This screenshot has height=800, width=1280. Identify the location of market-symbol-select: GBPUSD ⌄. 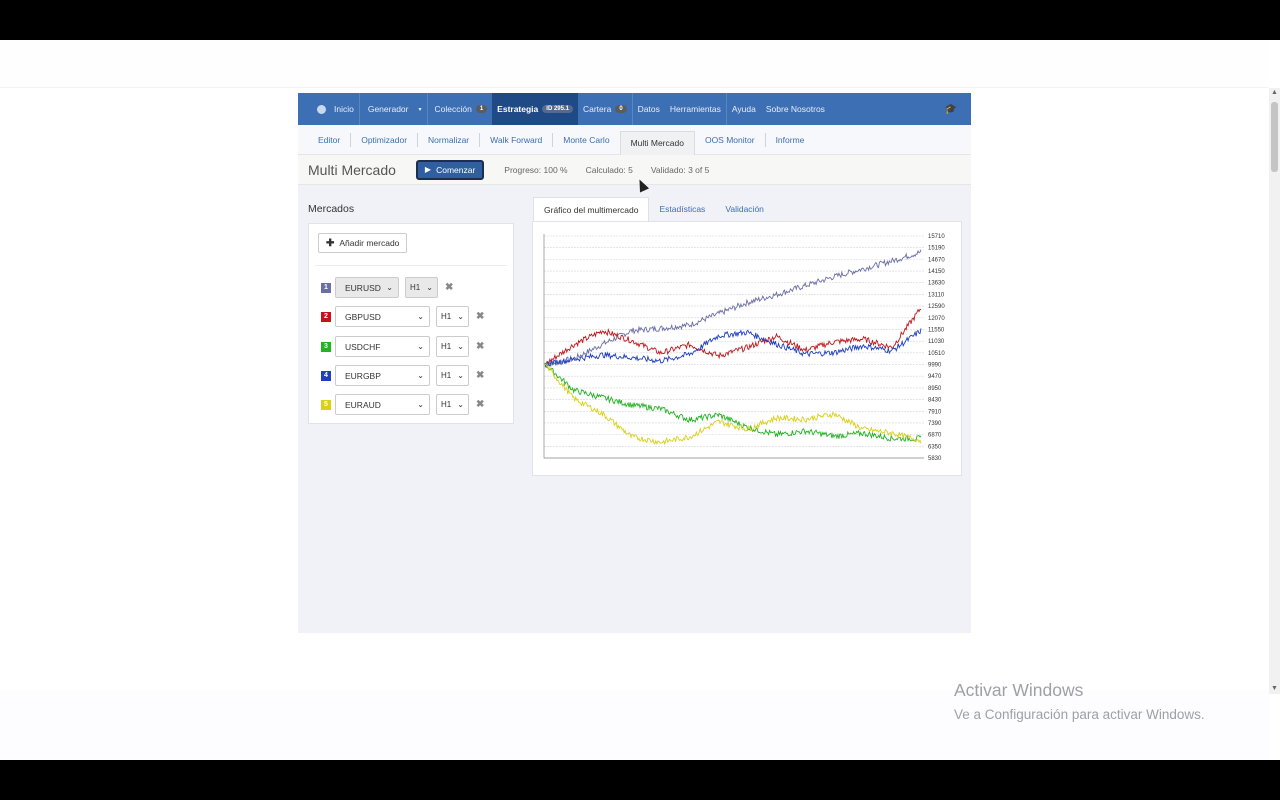
(382, 316).